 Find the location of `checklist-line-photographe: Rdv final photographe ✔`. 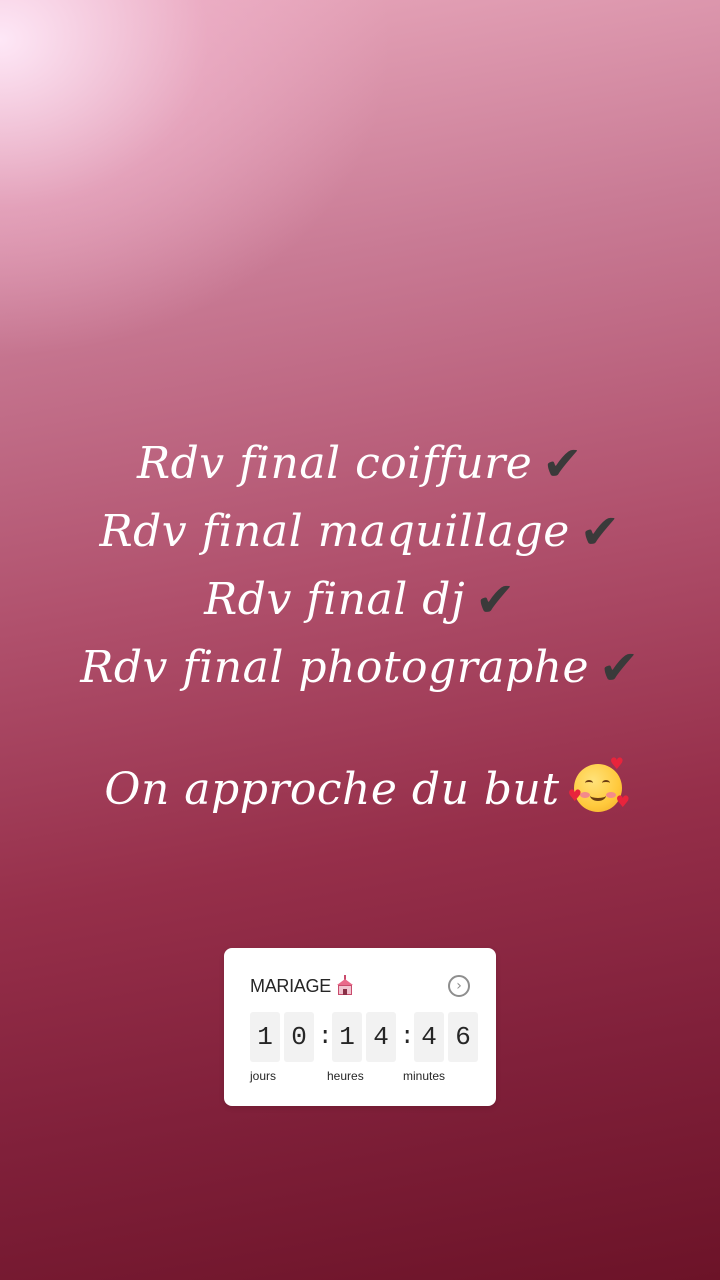

checklist-line-photographe: Rdv final photographe ✔ is located at coordinates (360, 668).